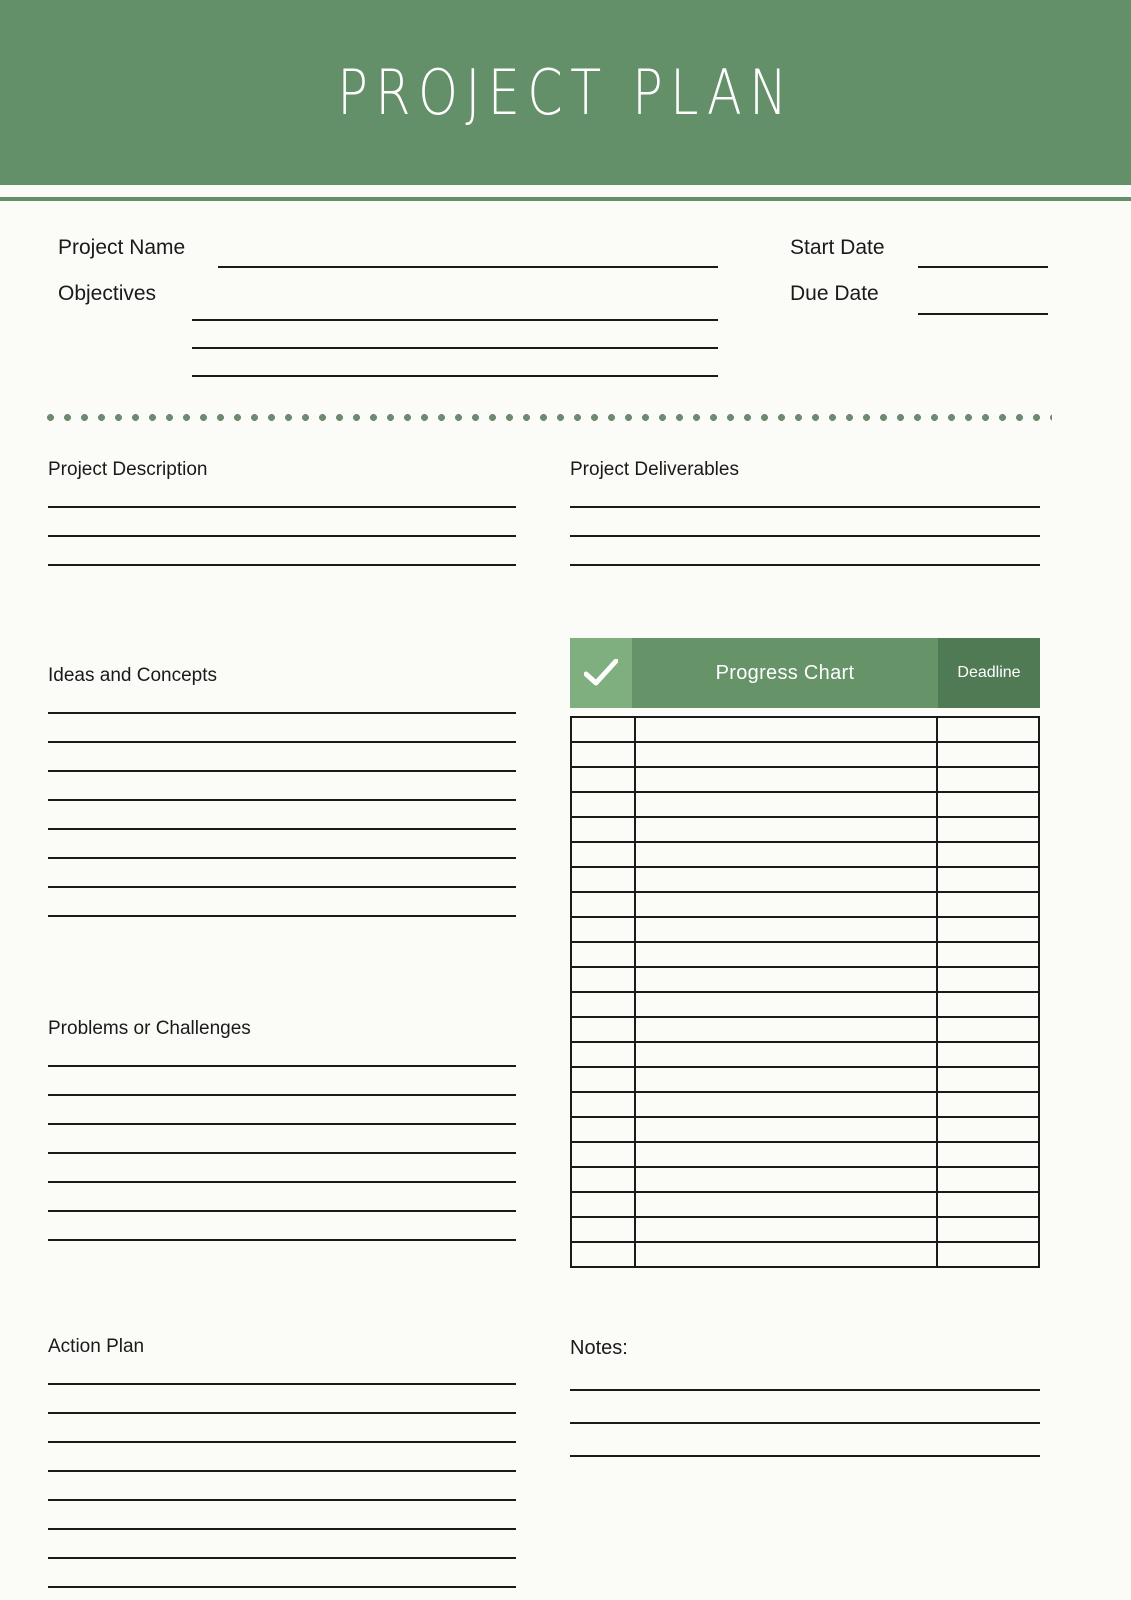  I want to click on project-name-input-line, so click(468, 267).